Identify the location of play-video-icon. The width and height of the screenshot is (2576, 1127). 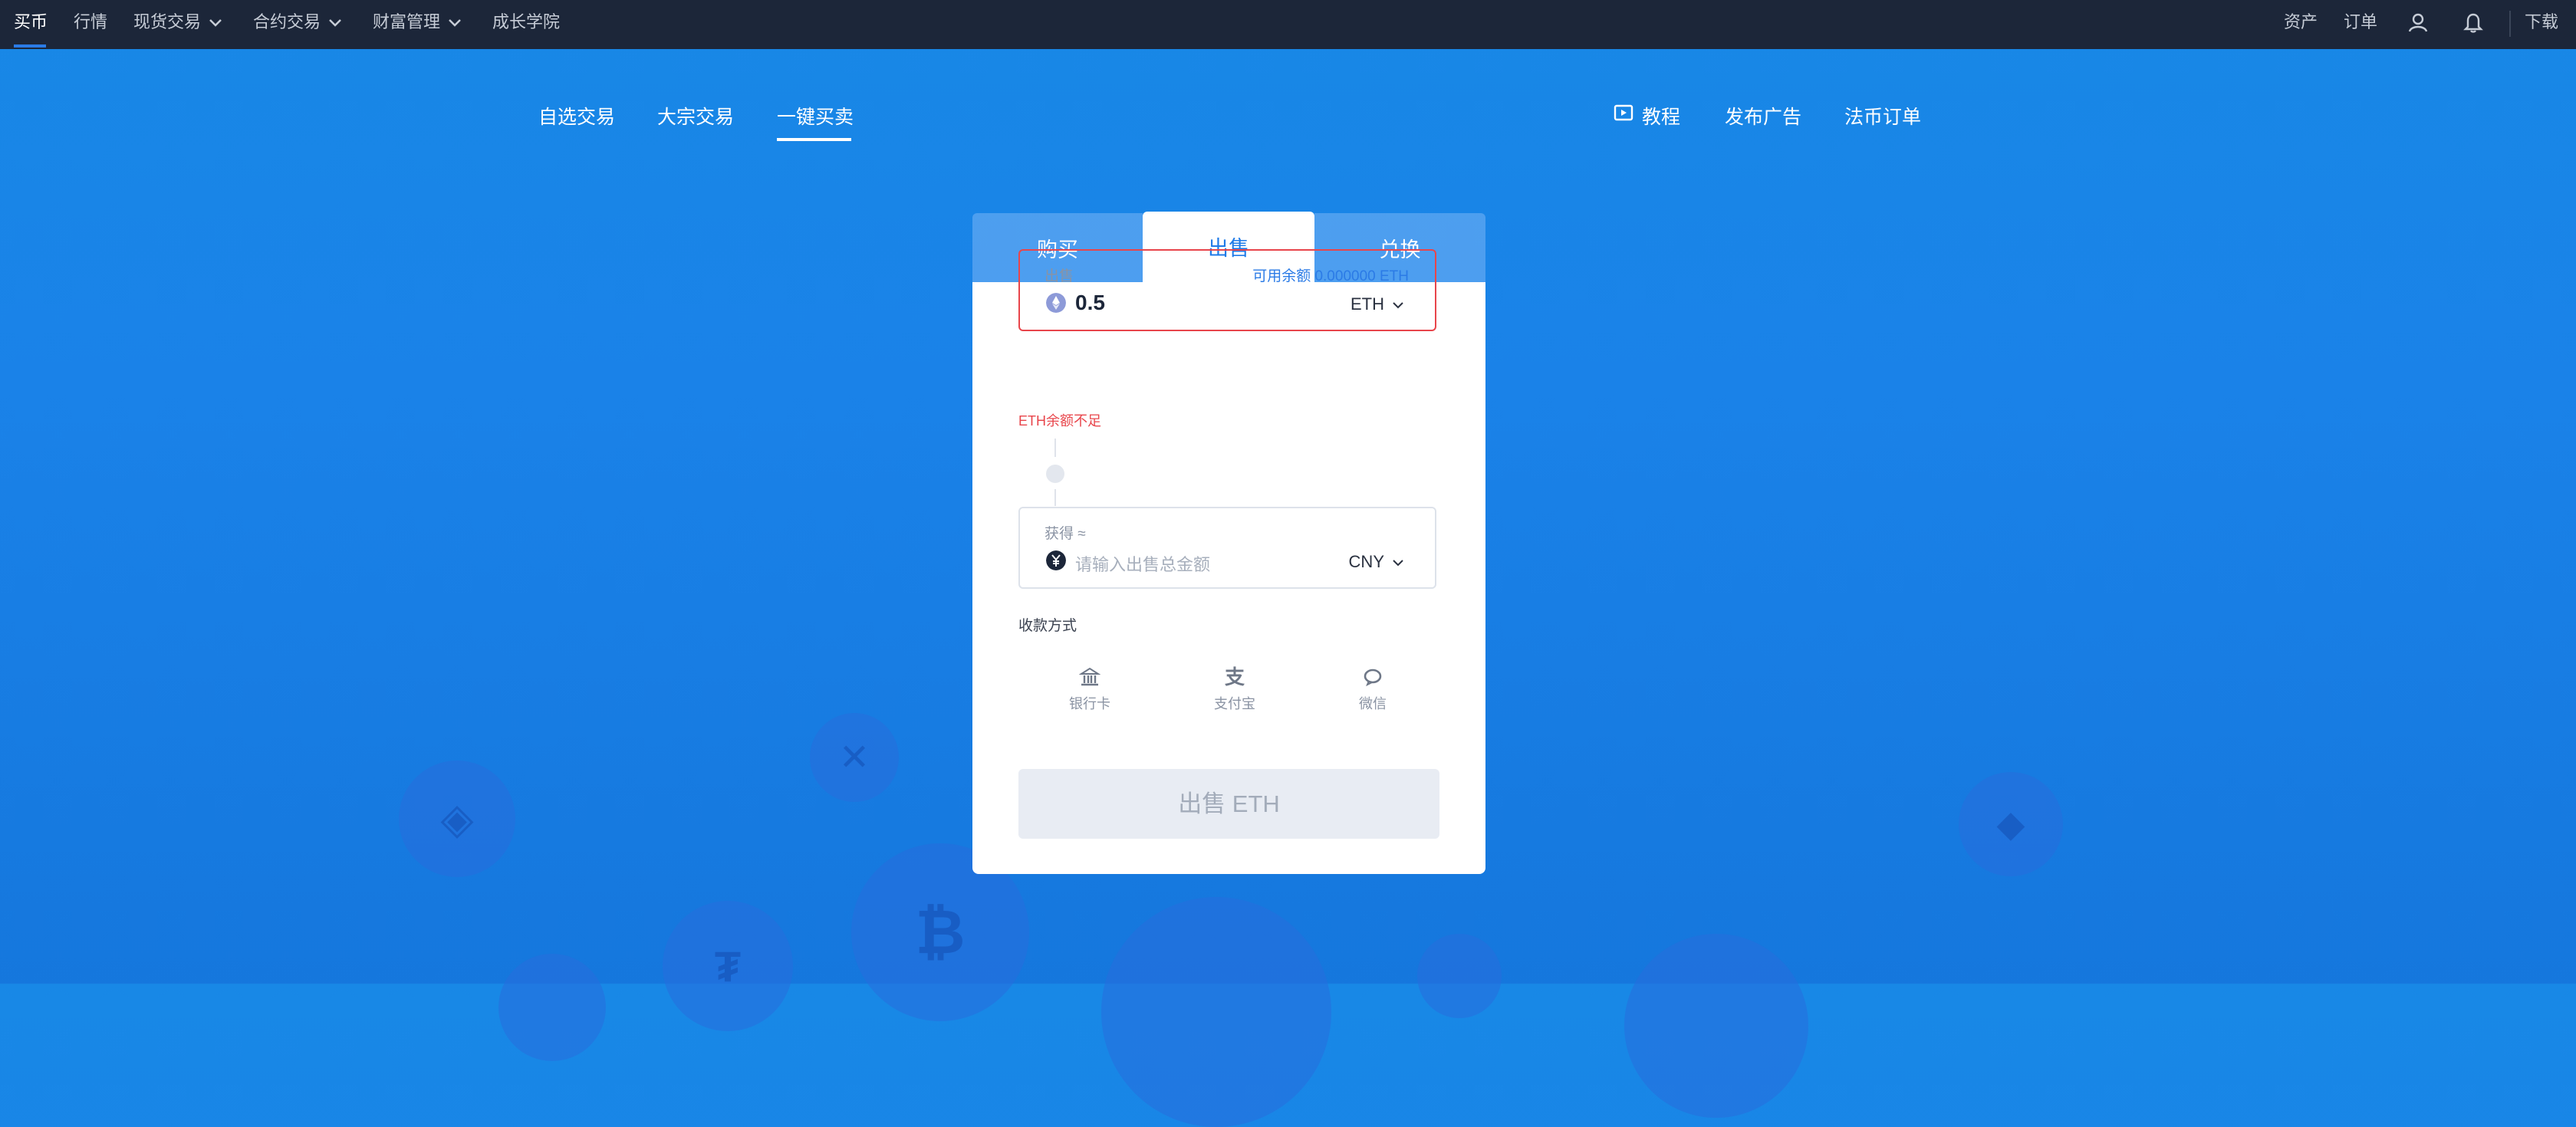
(1623, 113).